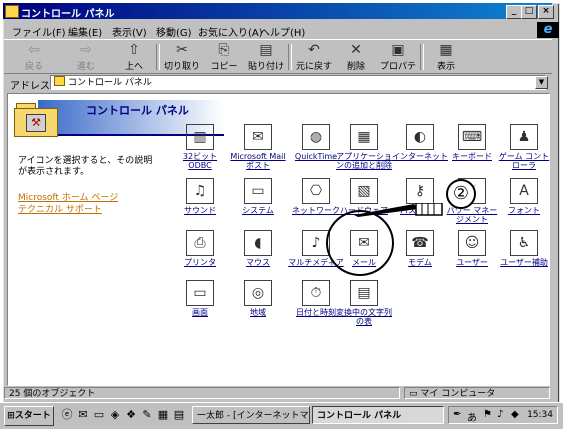 The height and width of the screenshot is (429, 563). What do you see at coordinates (133, 67) in the screenshot?
I see `up-label: 上へ` at bounding box center [133, 67].